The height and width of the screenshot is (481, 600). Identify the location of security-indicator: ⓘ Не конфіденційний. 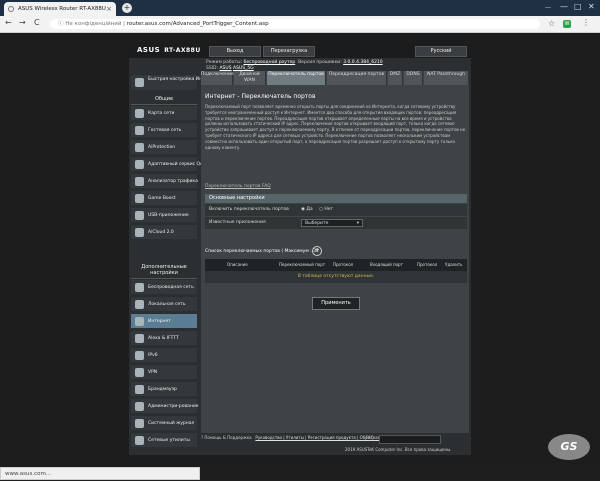
(89, 24).